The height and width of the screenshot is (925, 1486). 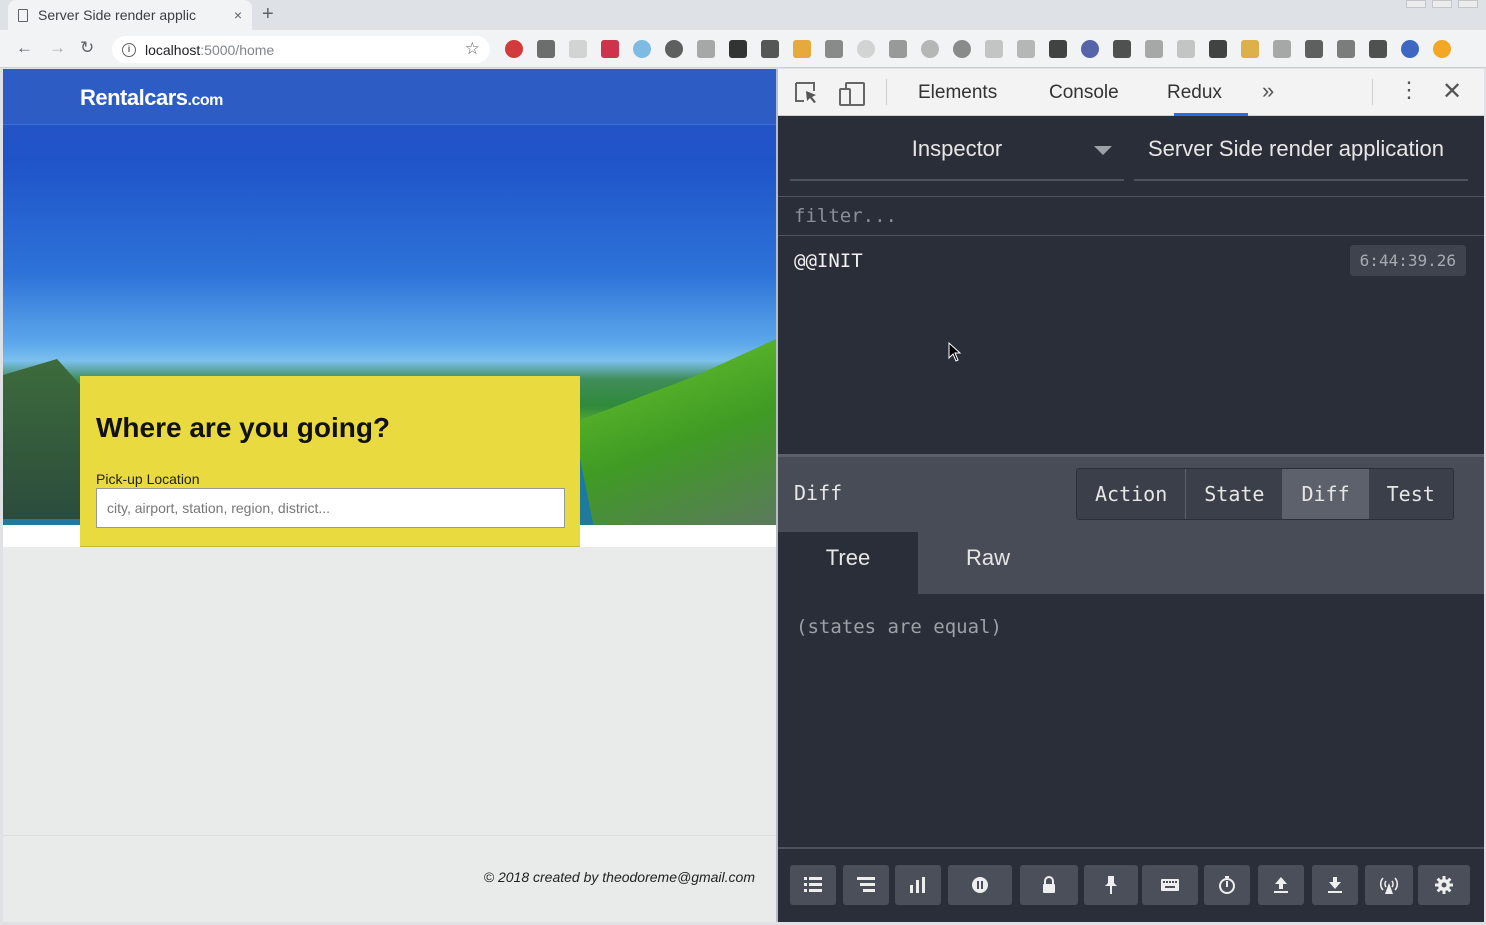 I want to click on devtools-tabbar: Elements Console Redux » ⋮ ✕, so click(x=1131, y=92).